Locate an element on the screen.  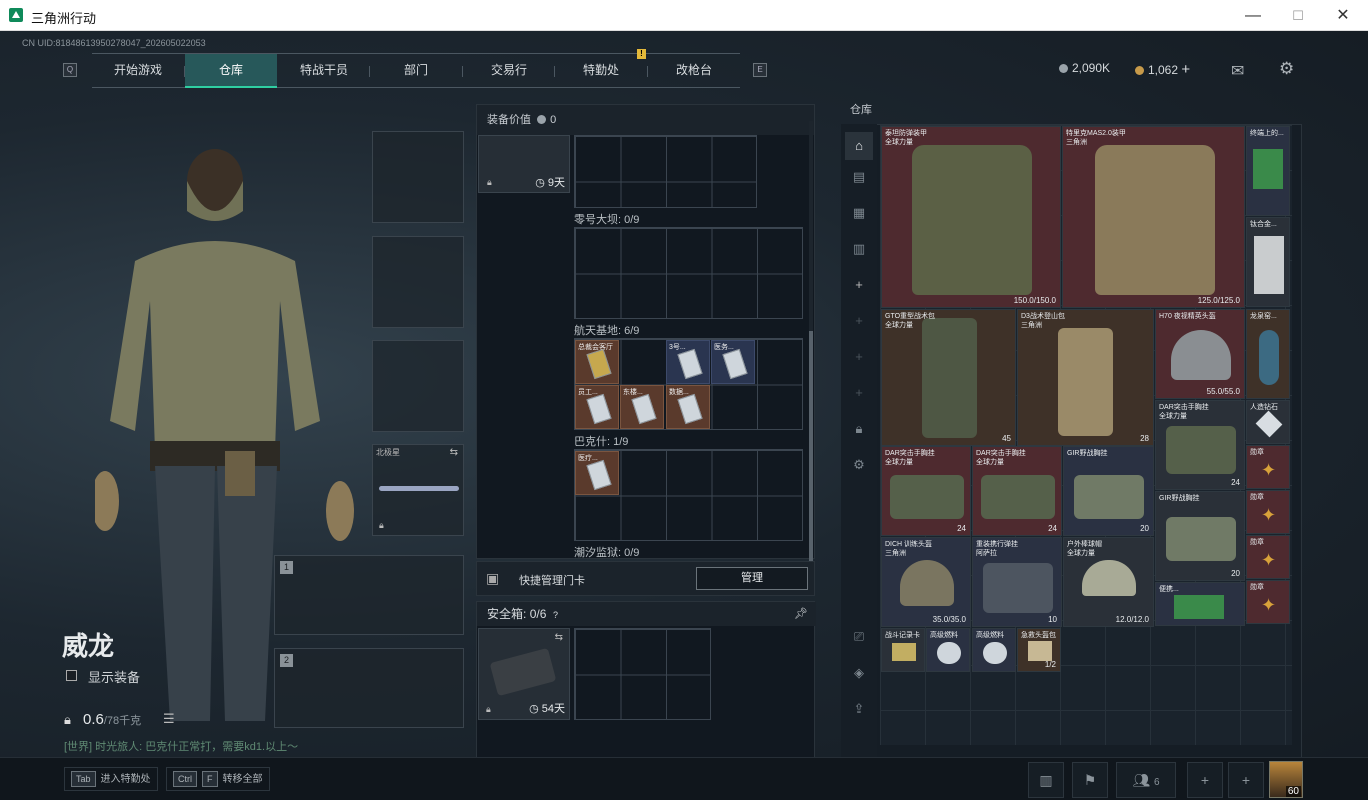
tab-start-game: 开始游戏 is located at coordinates (138, 71).